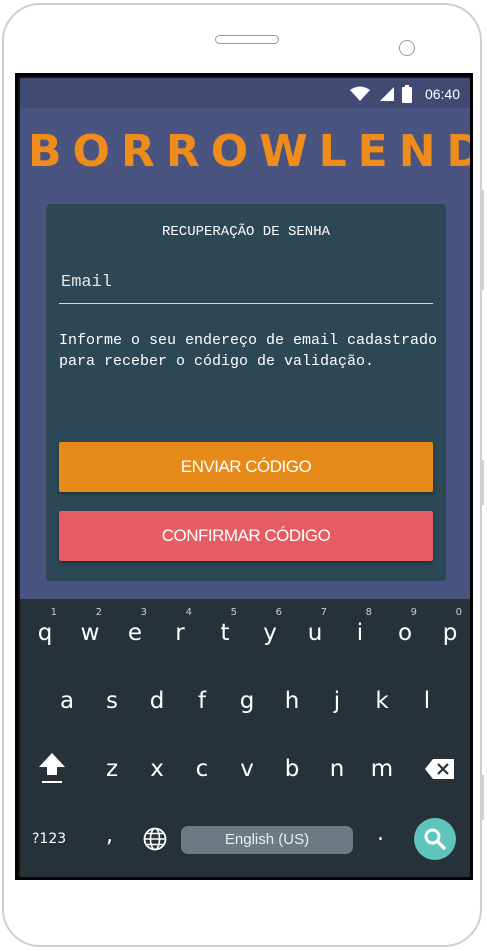 The image size is (487, 951). I want to click on key-a: a, so click(67, 701).